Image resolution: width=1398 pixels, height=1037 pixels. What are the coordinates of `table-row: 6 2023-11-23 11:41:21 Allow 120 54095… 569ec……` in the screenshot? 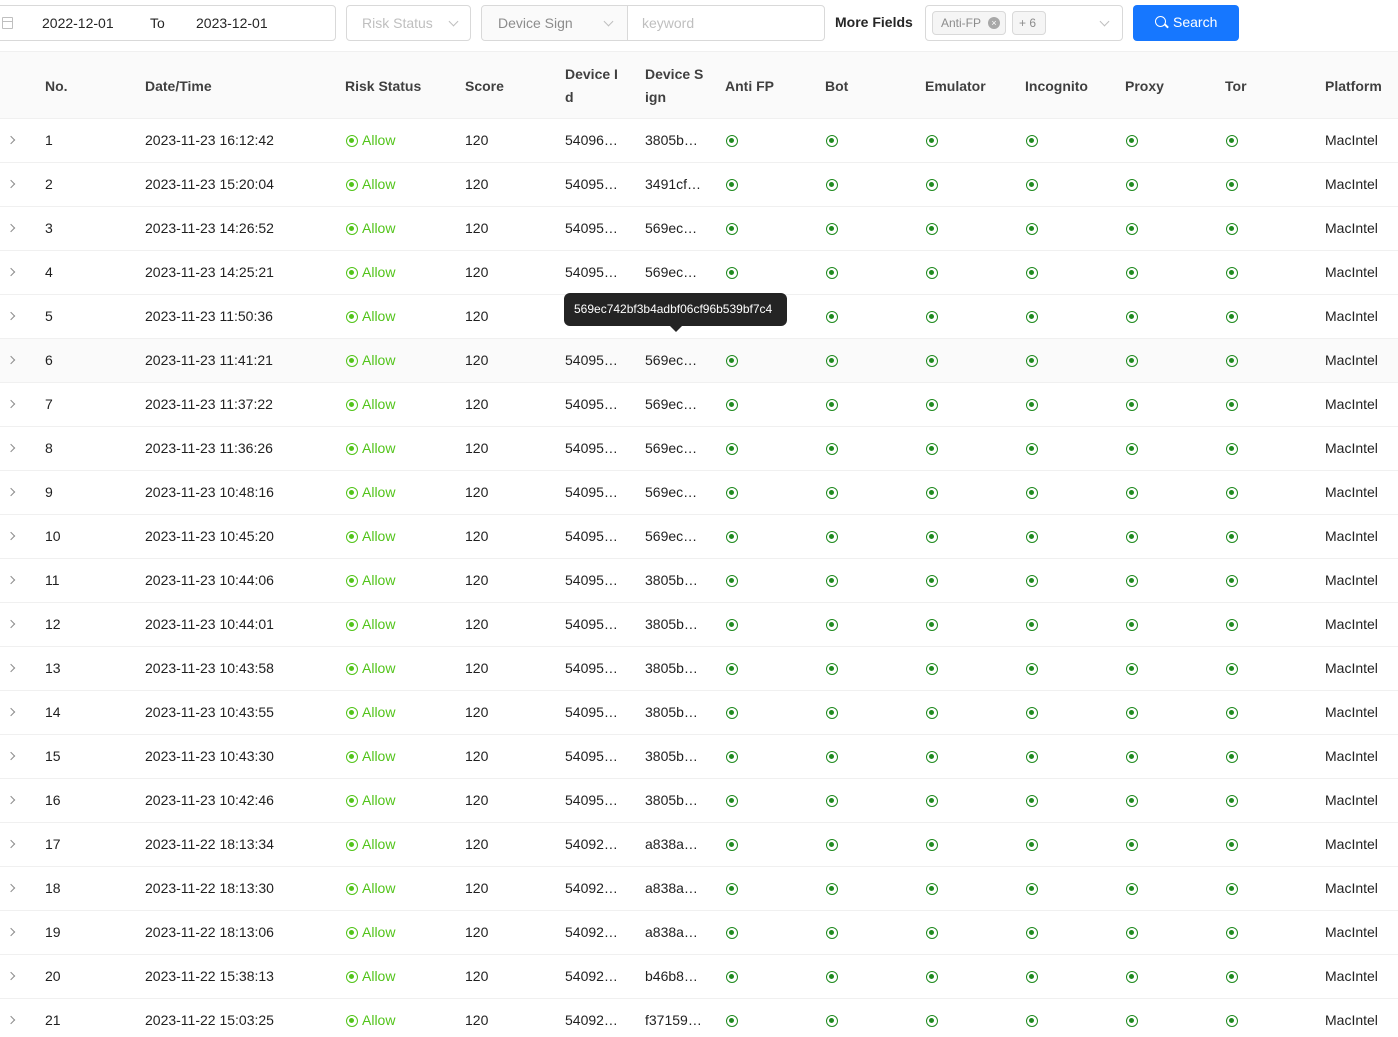 It's located at (699, 361).